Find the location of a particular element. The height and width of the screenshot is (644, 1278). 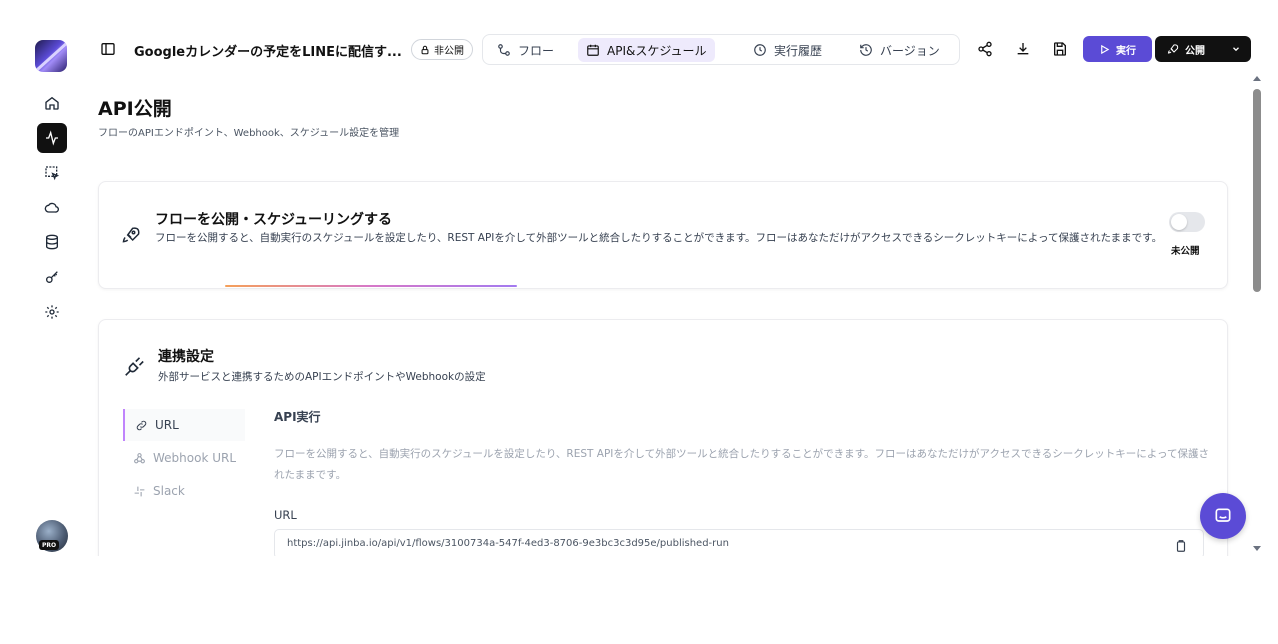

tab-bar: フロー API&スケジュール 実行履歴 バージョン is located at coordinates (721, 49).